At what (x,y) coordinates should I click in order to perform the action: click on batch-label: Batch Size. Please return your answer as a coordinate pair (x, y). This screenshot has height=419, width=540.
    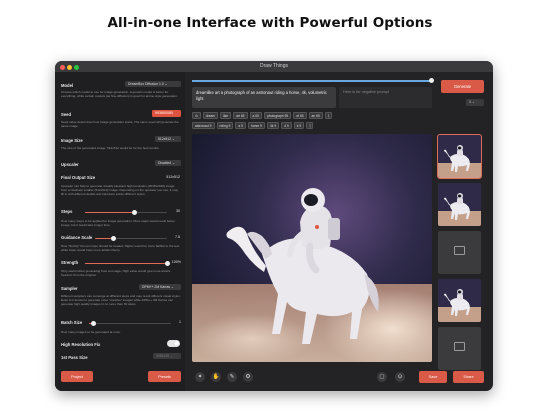
    Looking at the image, I should click on (72, 322).